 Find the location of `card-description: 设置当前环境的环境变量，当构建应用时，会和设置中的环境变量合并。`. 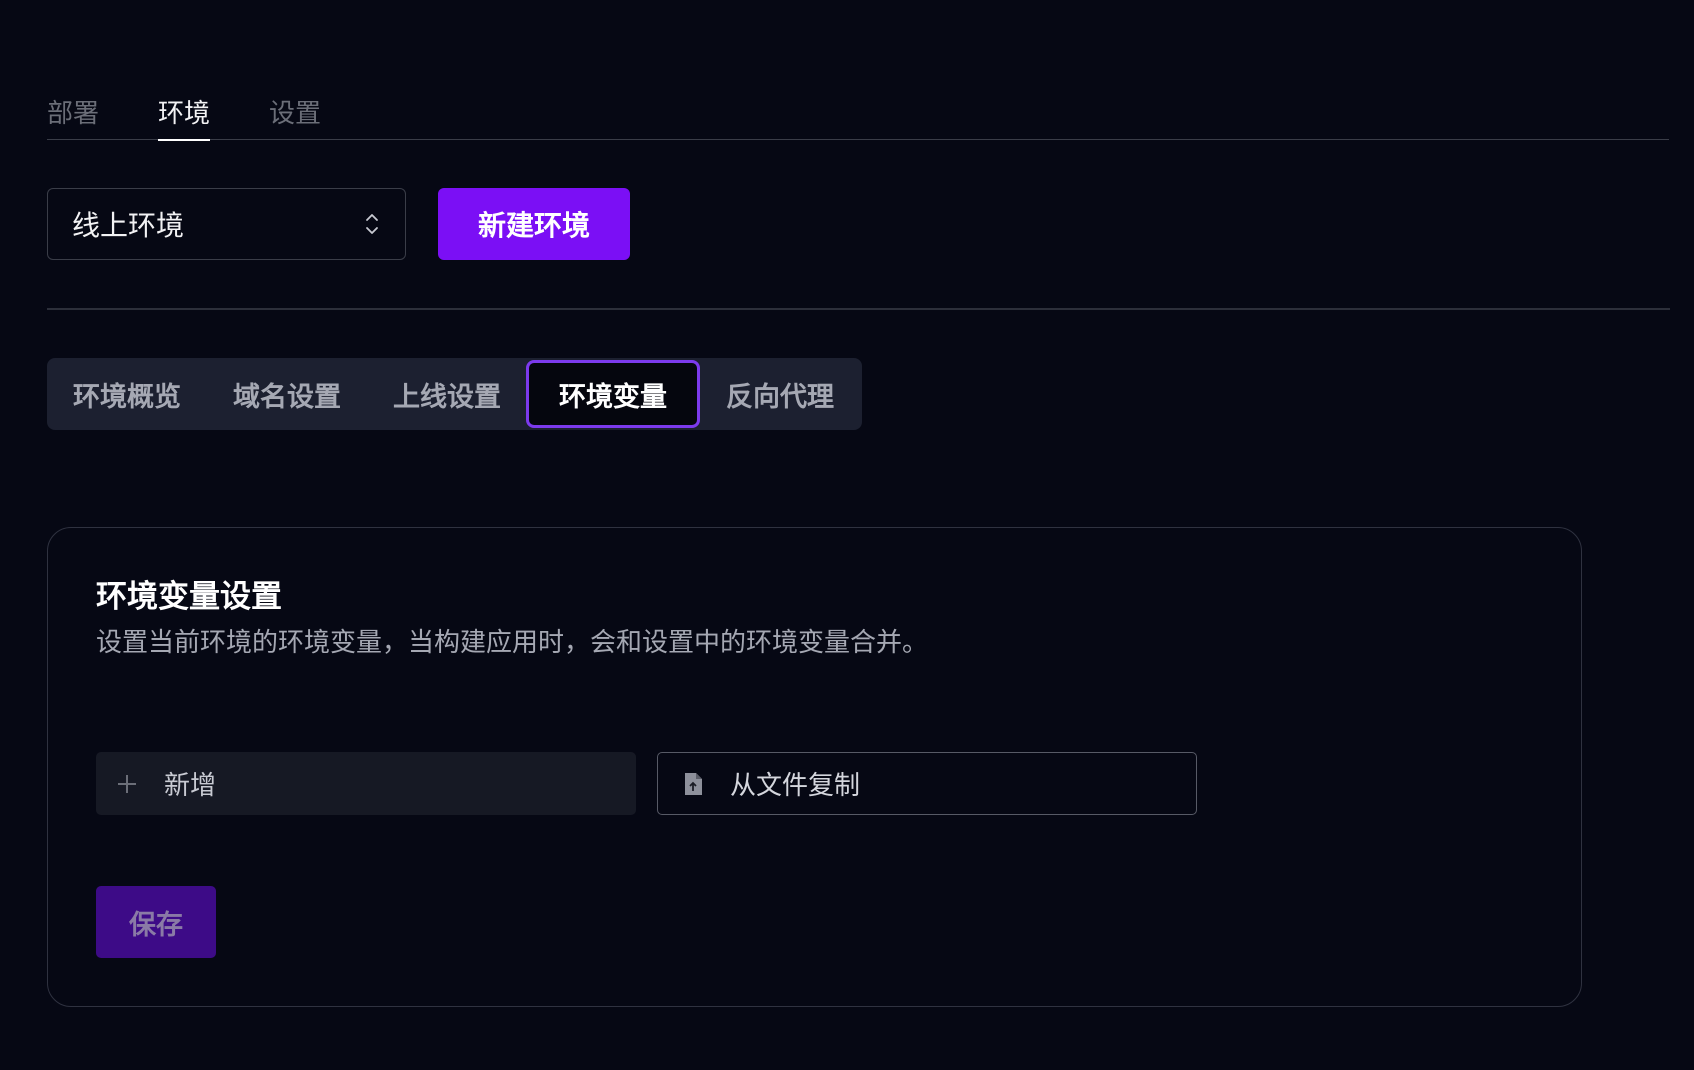

card-description: 设置当前环境的环境变量，当构建应用时，会和设置中的环境变量合并。 is located at coordinates (512, 643).